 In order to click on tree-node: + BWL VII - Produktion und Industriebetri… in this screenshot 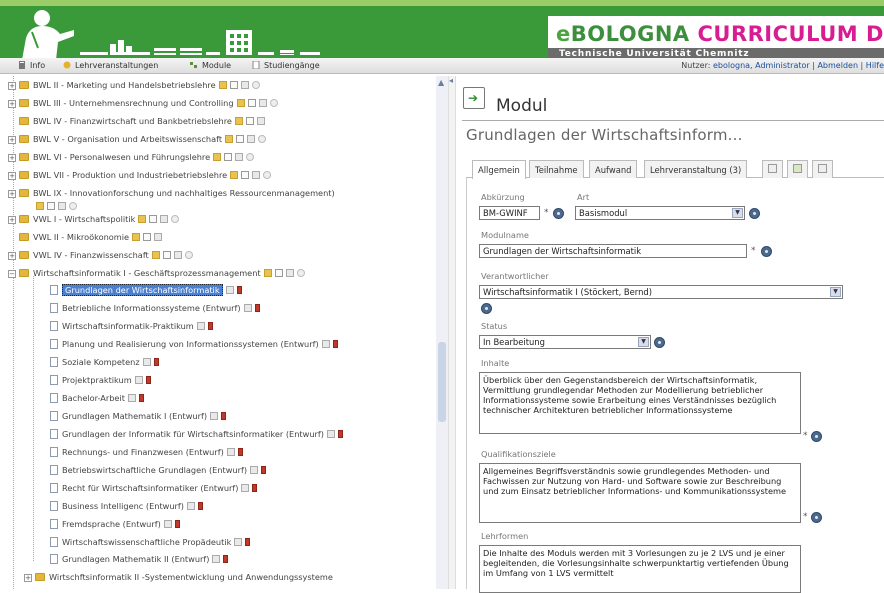, I will do `click(141, 176)`.